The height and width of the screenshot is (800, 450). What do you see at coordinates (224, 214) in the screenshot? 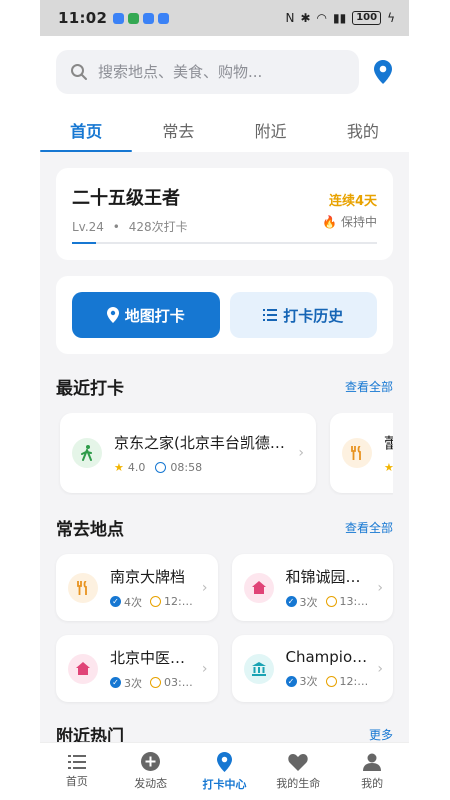
I see `level-card: 二十五级王者 Lv.24 • 428次打卡 连续4天 🔥 保持中` at bounding box center [224, 214].